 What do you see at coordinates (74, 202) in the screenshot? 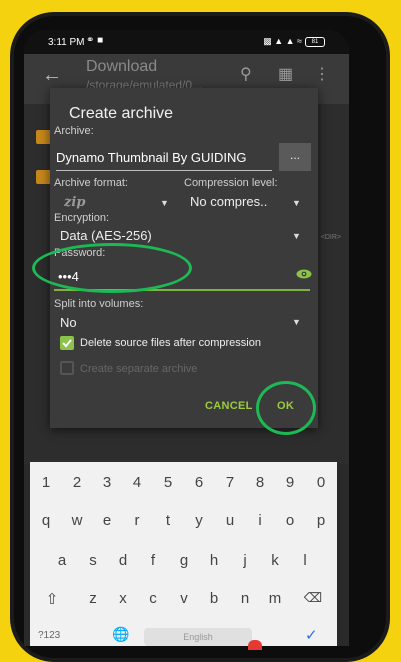
I see `zip-format-select: zip` at bounding box center [74, 202].